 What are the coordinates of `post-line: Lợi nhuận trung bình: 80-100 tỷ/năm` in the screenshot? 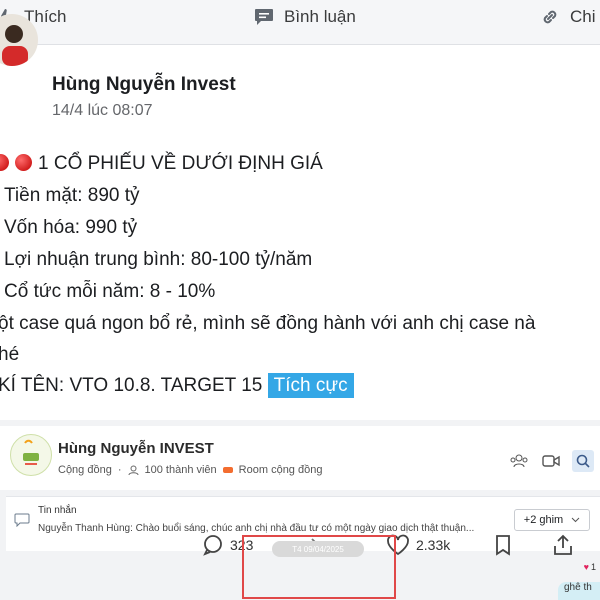 It's located at (158, 259).